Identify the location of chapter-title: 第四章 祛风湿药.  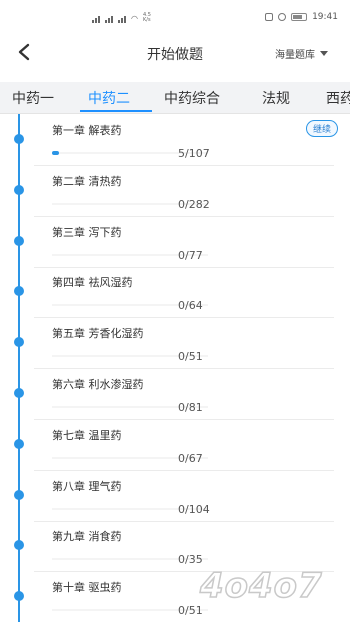
(92, 283).